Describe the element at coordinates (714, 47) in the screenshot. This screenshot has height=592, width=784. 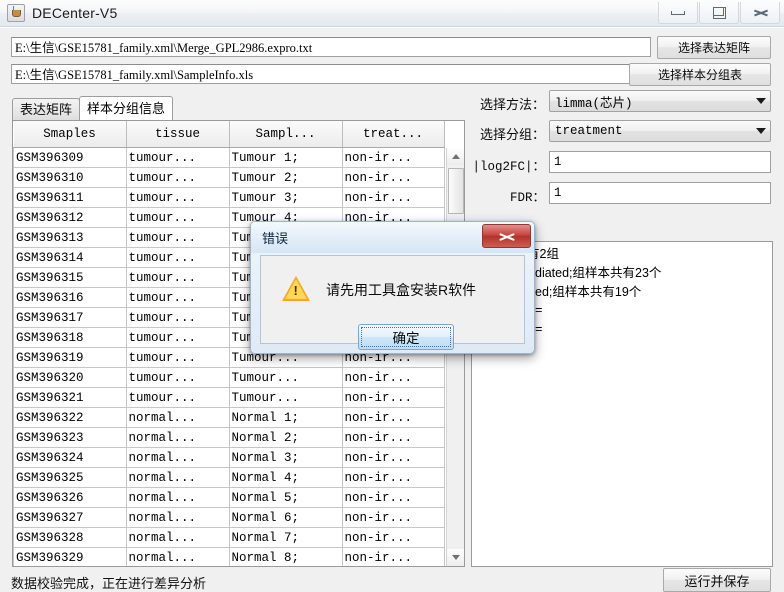
I see `choose-expression-matrix-button: 选择表达矩阵` at that location.